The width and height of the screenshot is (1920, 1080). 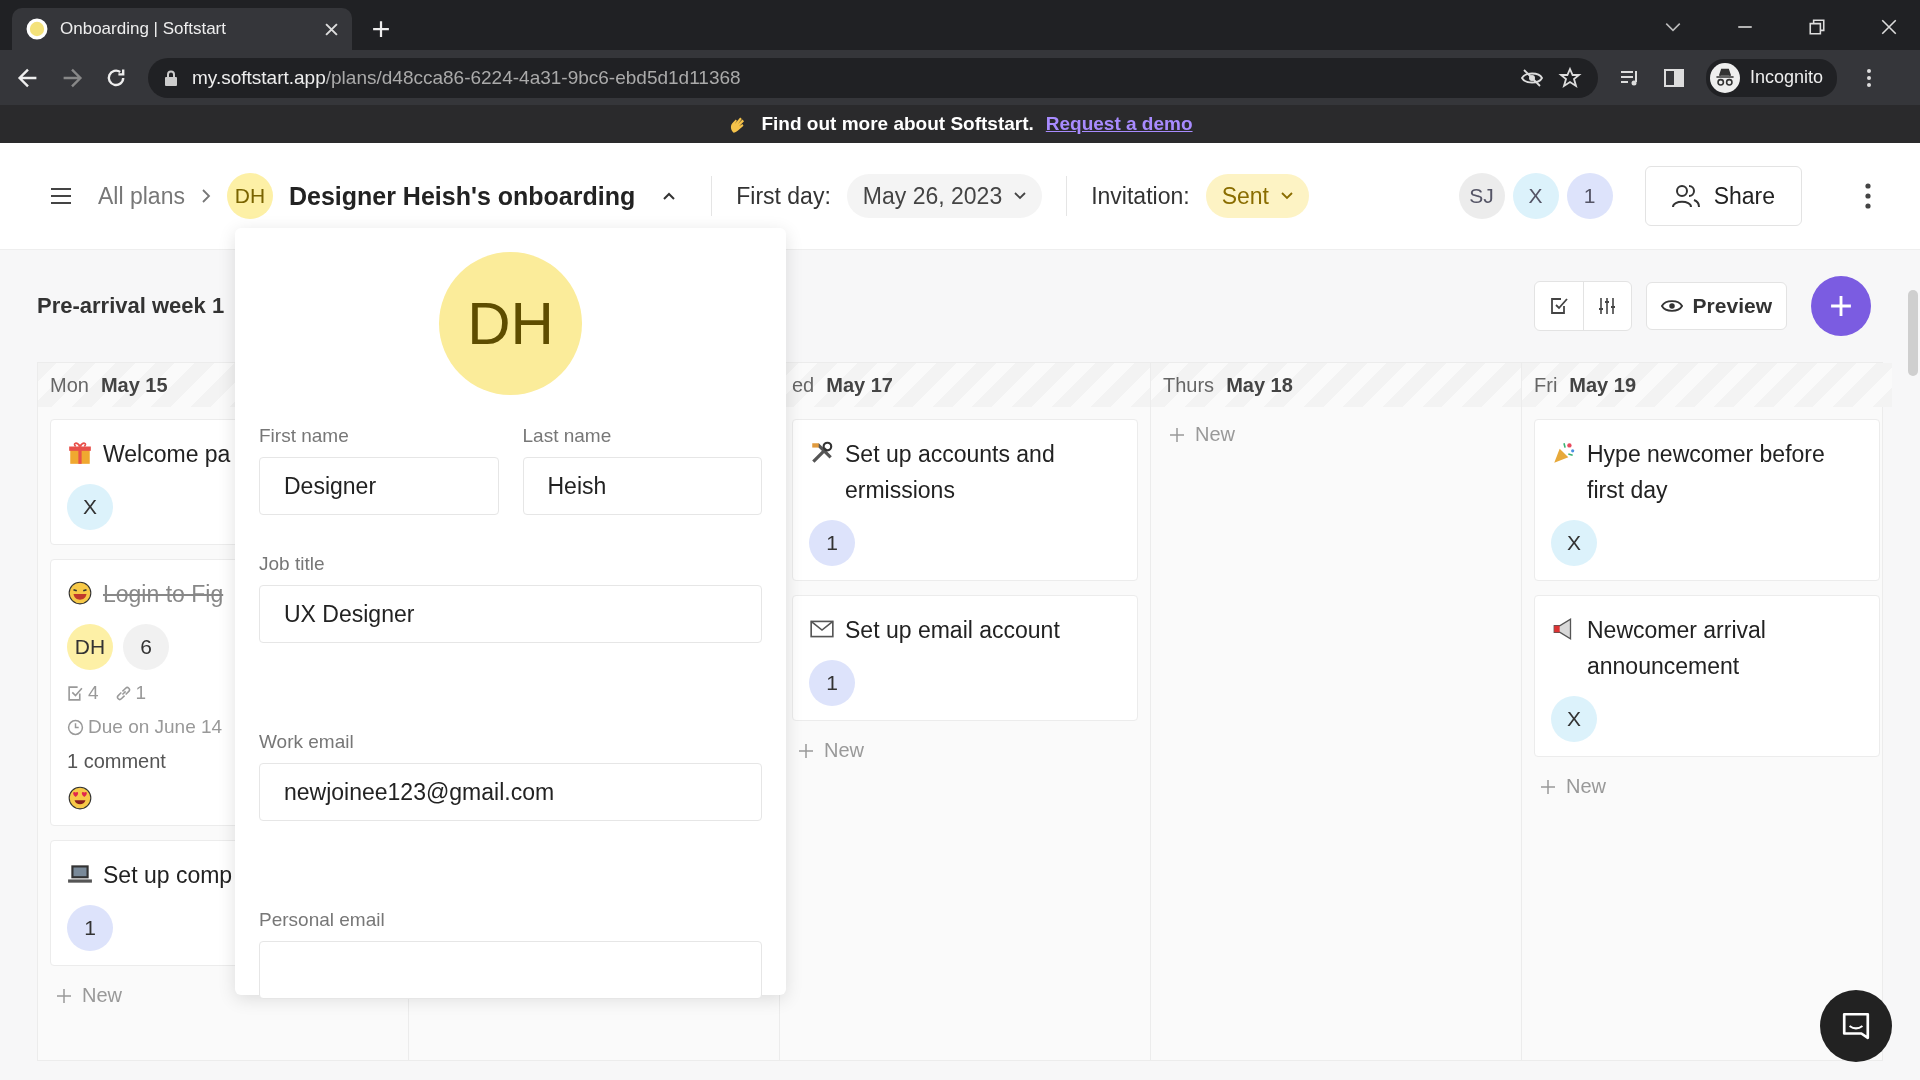 What do you see at coordinates (1570, 77) in the screenshot?
I see `star-icon` at bounding box center [1570, 77].